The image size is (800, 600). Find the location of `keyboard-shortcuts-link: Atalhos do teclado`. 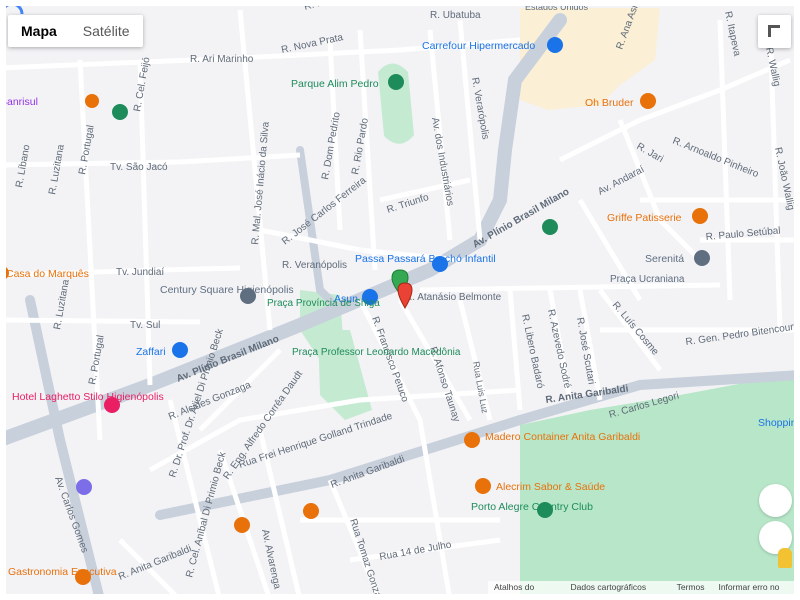

keyboard-shortcuts-link: Atalhos do teclado is located at coordinates (525, 590).